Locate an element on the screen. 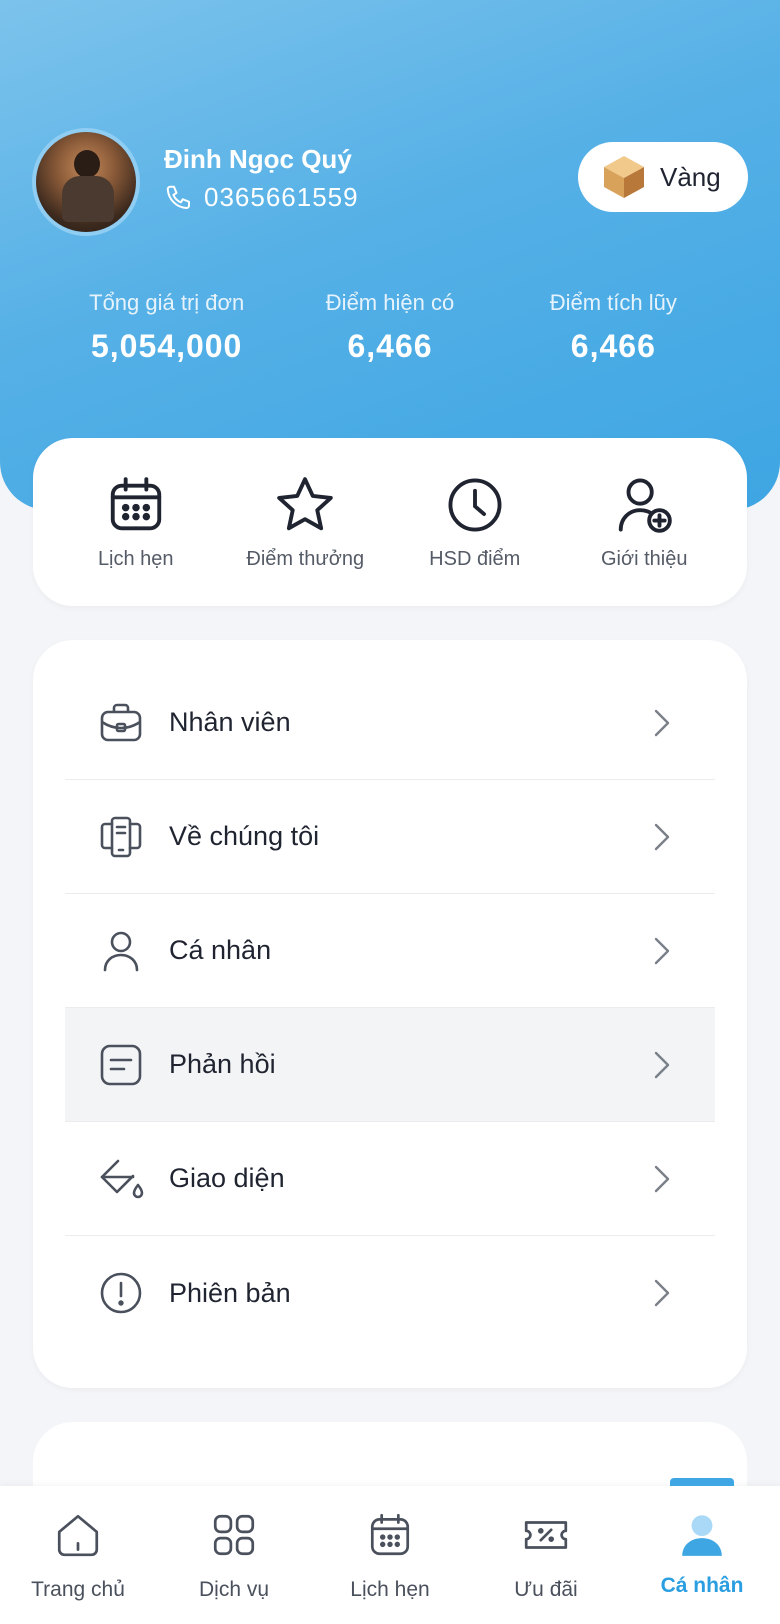 This screenshot has height=1624, width=780. stat-label: Tổng giá trị đơn is located at coordinates (167, 302).